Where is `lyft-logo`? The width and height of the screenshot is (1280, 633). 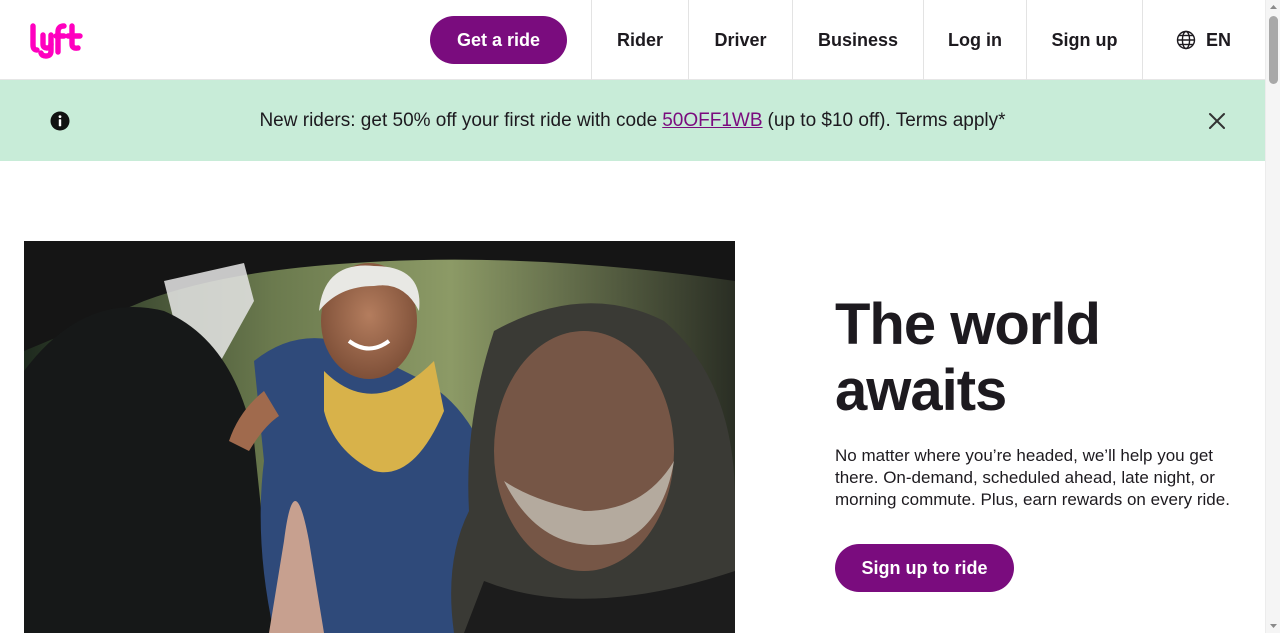
lyft-logo is located at coordinates (57, 40).